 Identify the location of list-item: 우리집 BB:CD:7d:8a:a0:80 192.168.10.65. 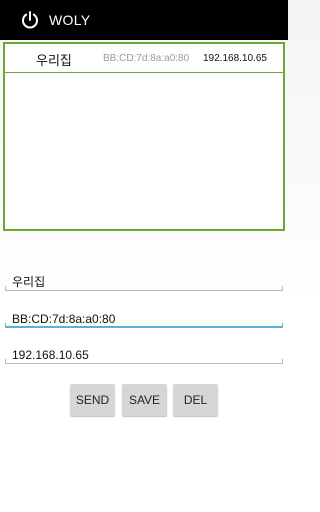
(144, 58).